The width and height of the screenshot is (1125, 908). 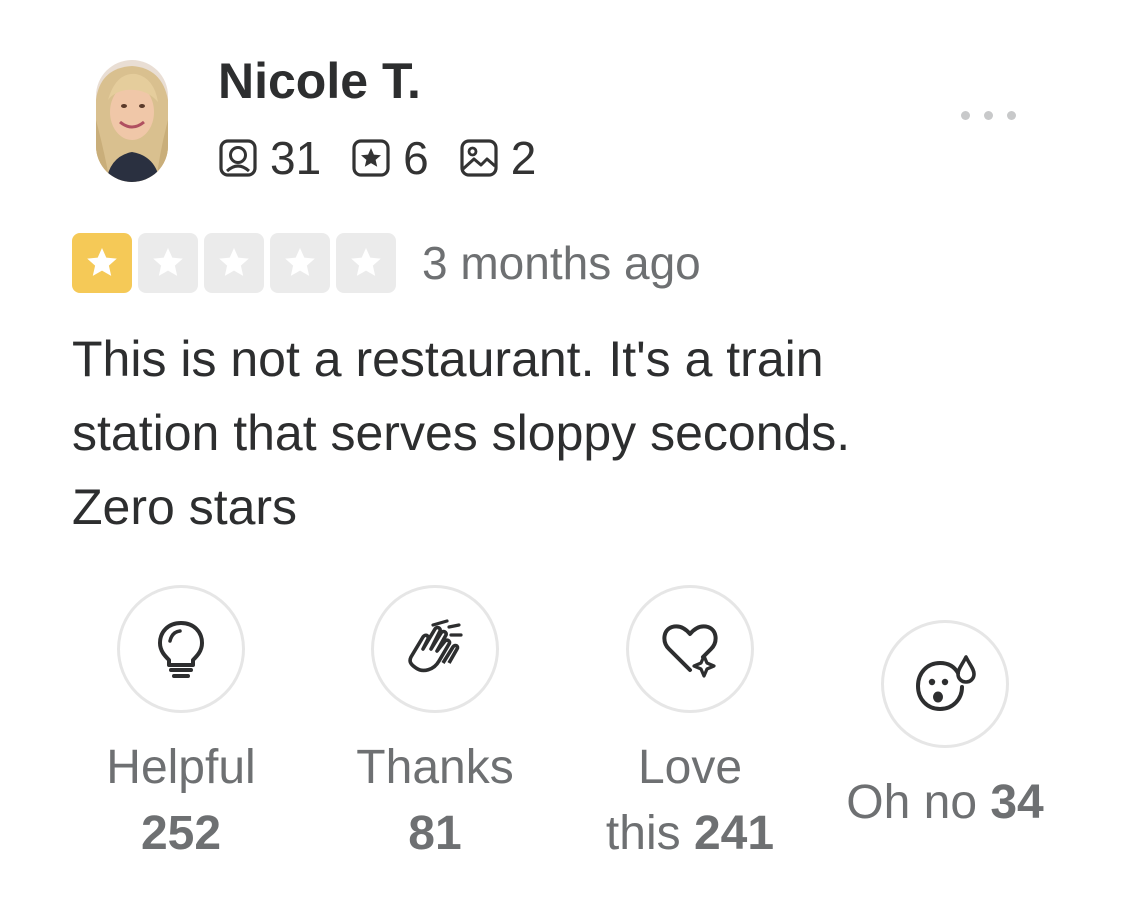 What do you see at coordinates (181, 833) in the screenshot?
I see `helpful-count: 252` at bounding box center [181, 833].